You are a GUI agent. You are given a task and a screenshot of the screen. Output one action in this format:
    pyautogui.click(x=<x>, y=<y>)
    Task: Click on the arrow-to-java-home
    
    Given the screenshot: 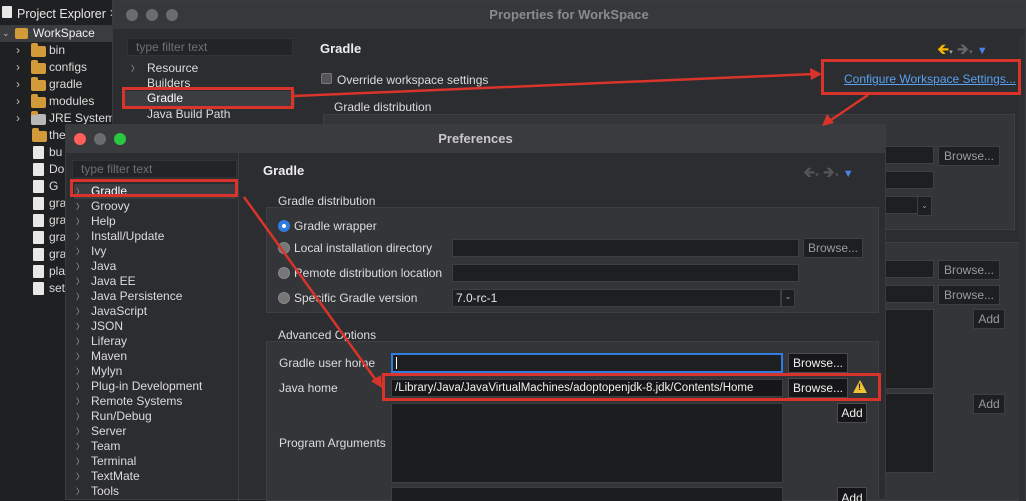 What is the action you would take?
    pyautogui.click(x=311, y=290)
    